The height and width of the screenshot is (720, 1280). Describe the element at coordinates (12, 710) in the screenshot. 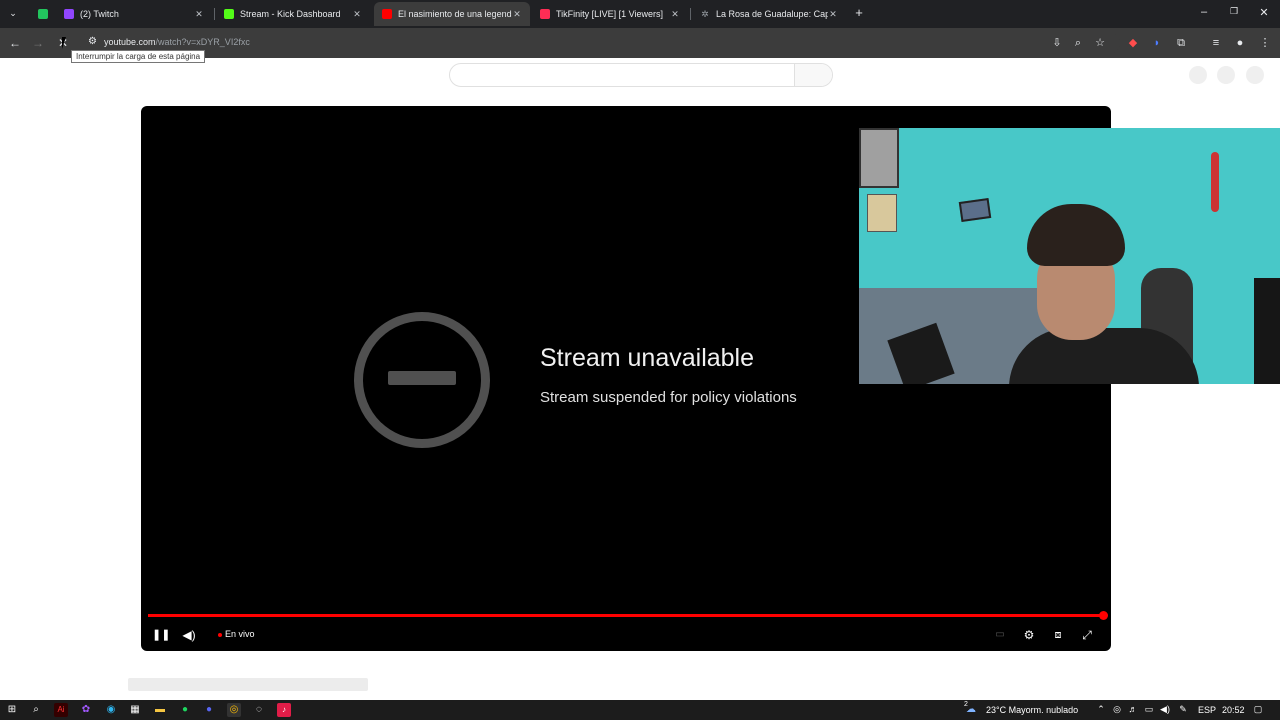

I see `windows-start-icon: ⊞` at that location.